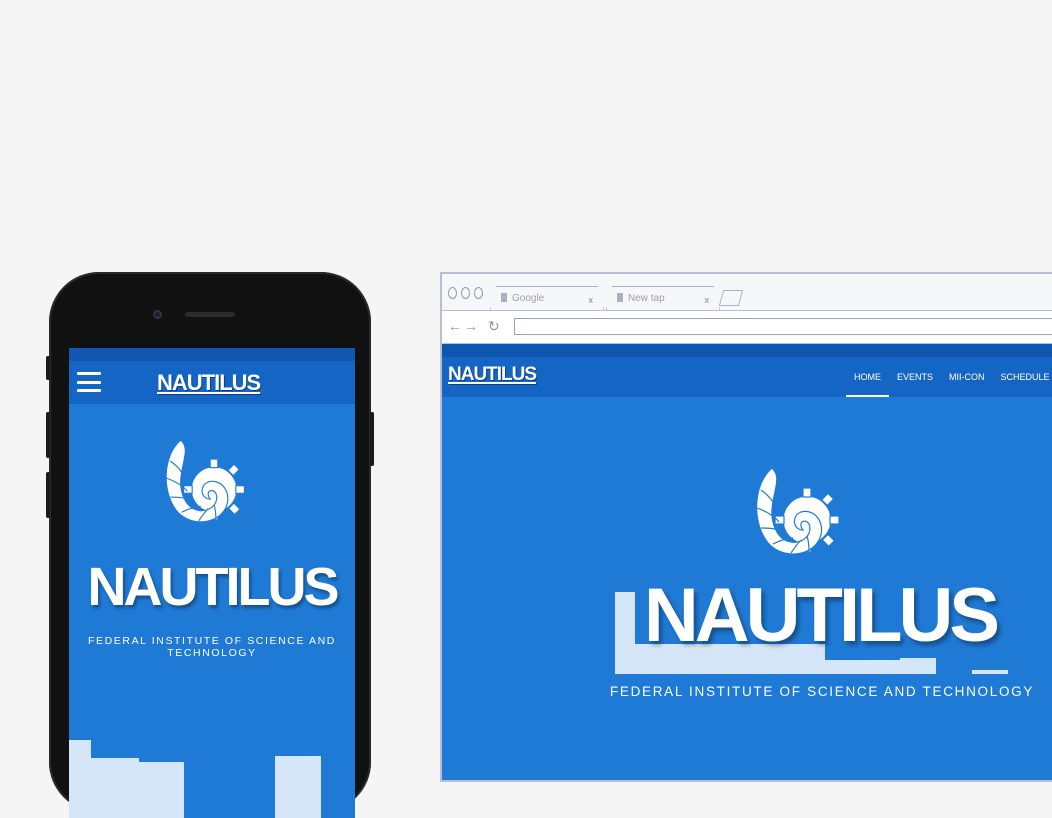  Describe the element at coordinates (783, 326) in the screenshot. I see `address-bar` at that location.